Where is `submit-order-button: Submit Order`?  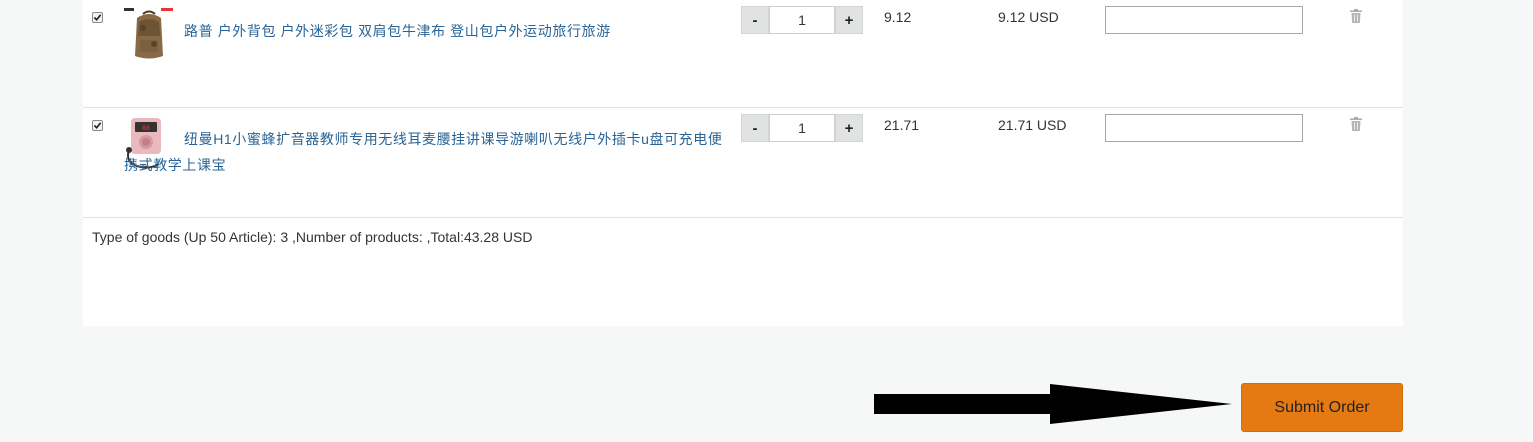
submit-order-button: Submit Order is located at coordinates (1322, 407).